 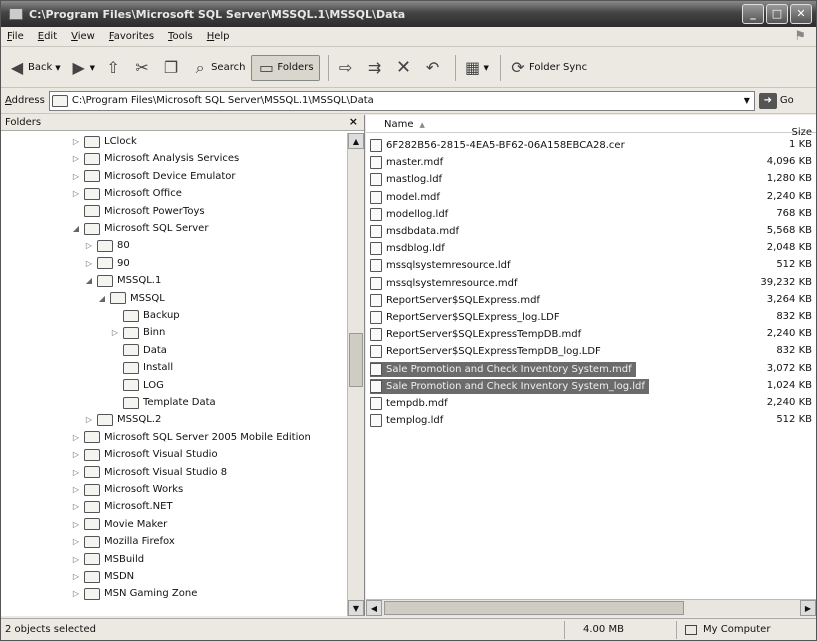 I want to click on search-button: ⌕ Search, so click(x=218, y=68).